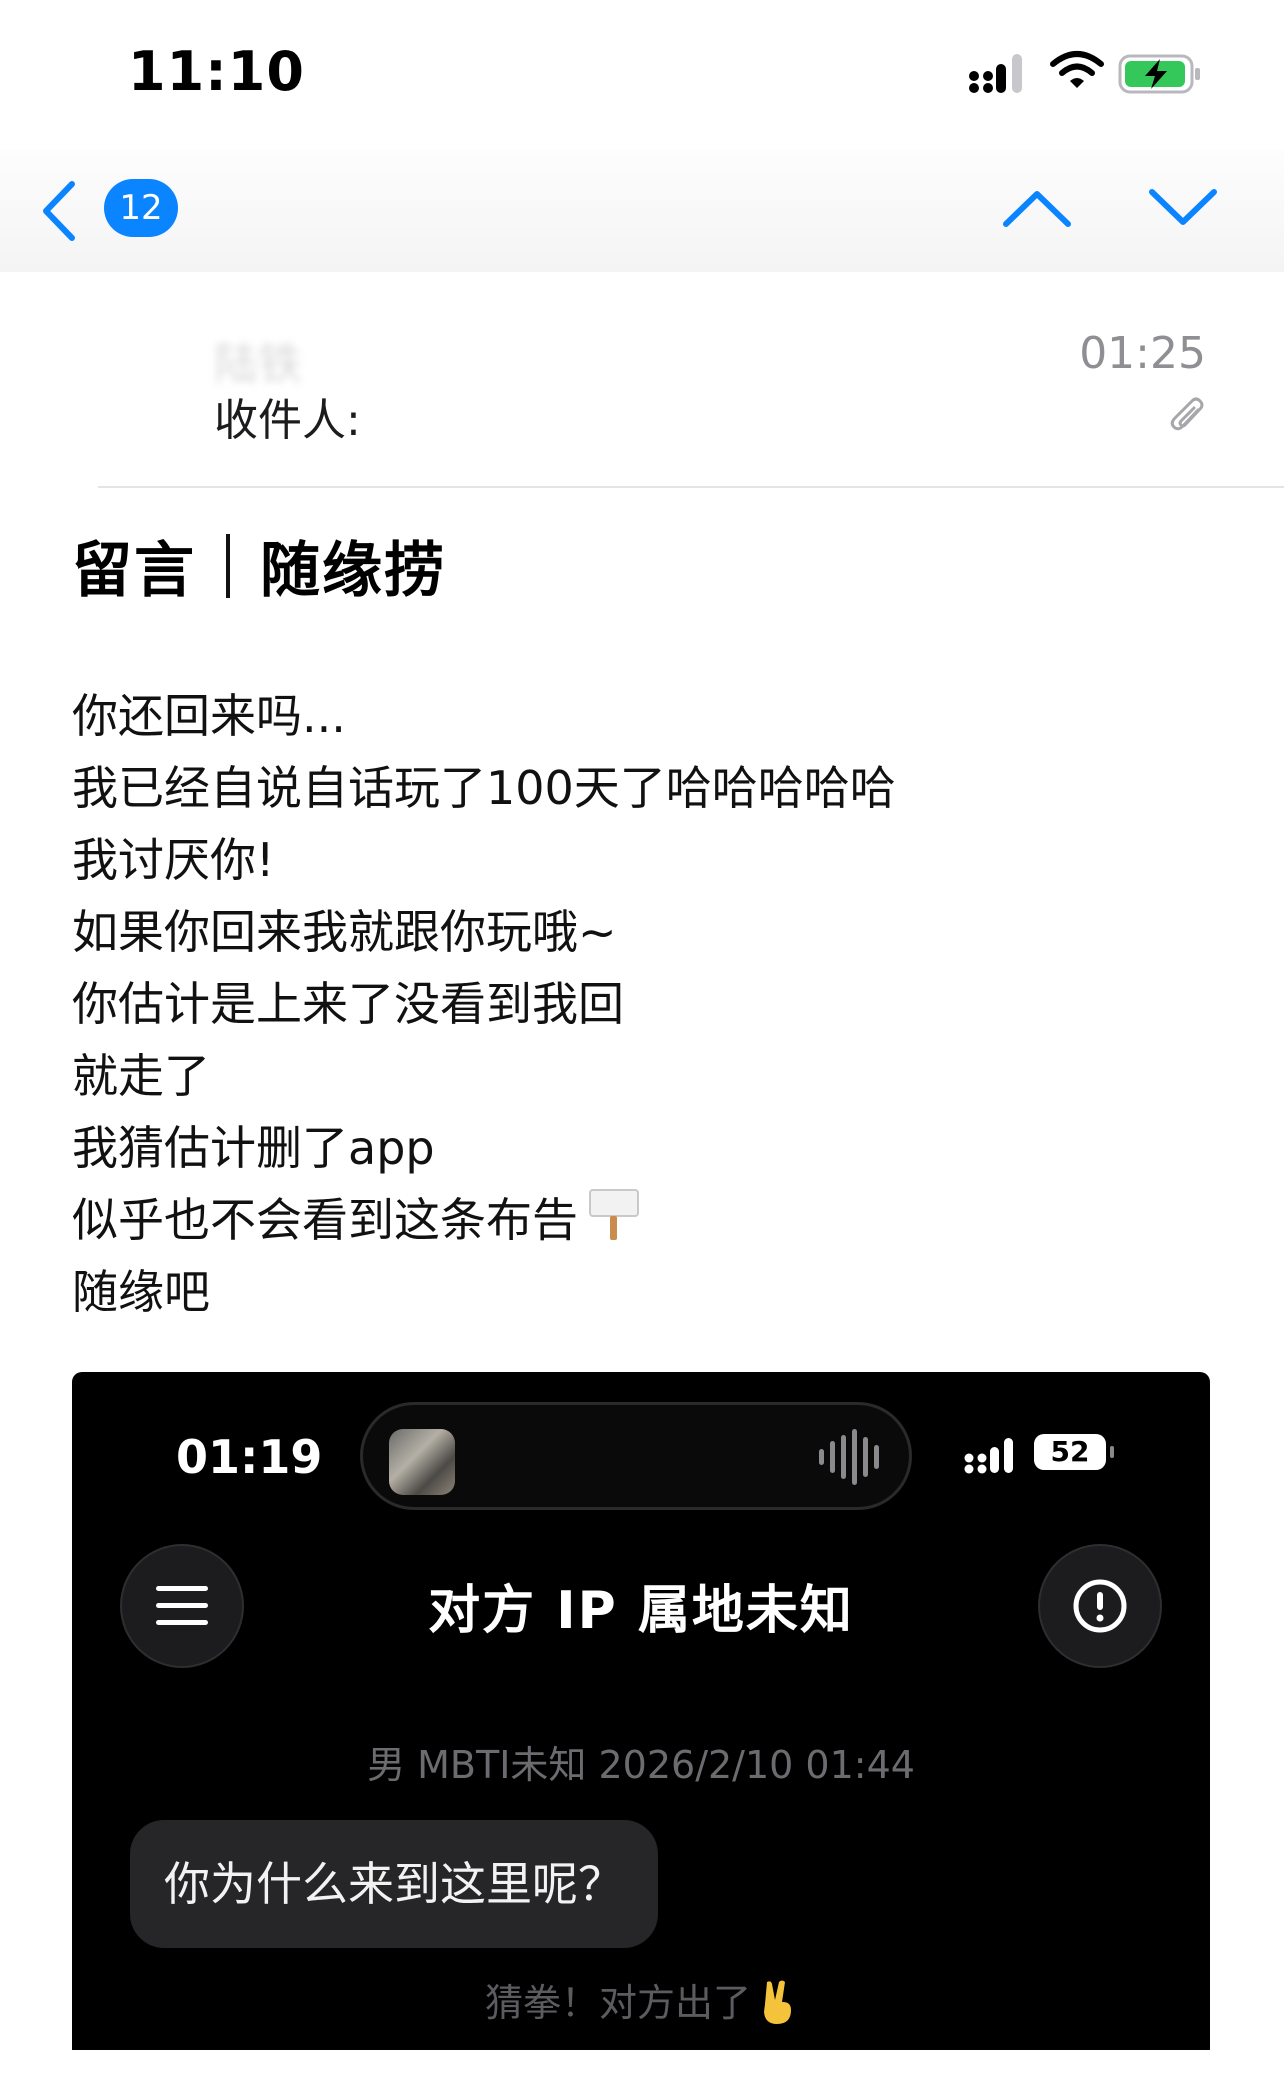  I want to click on game-result: 猜拳！对方出了, so click(641, 1999).